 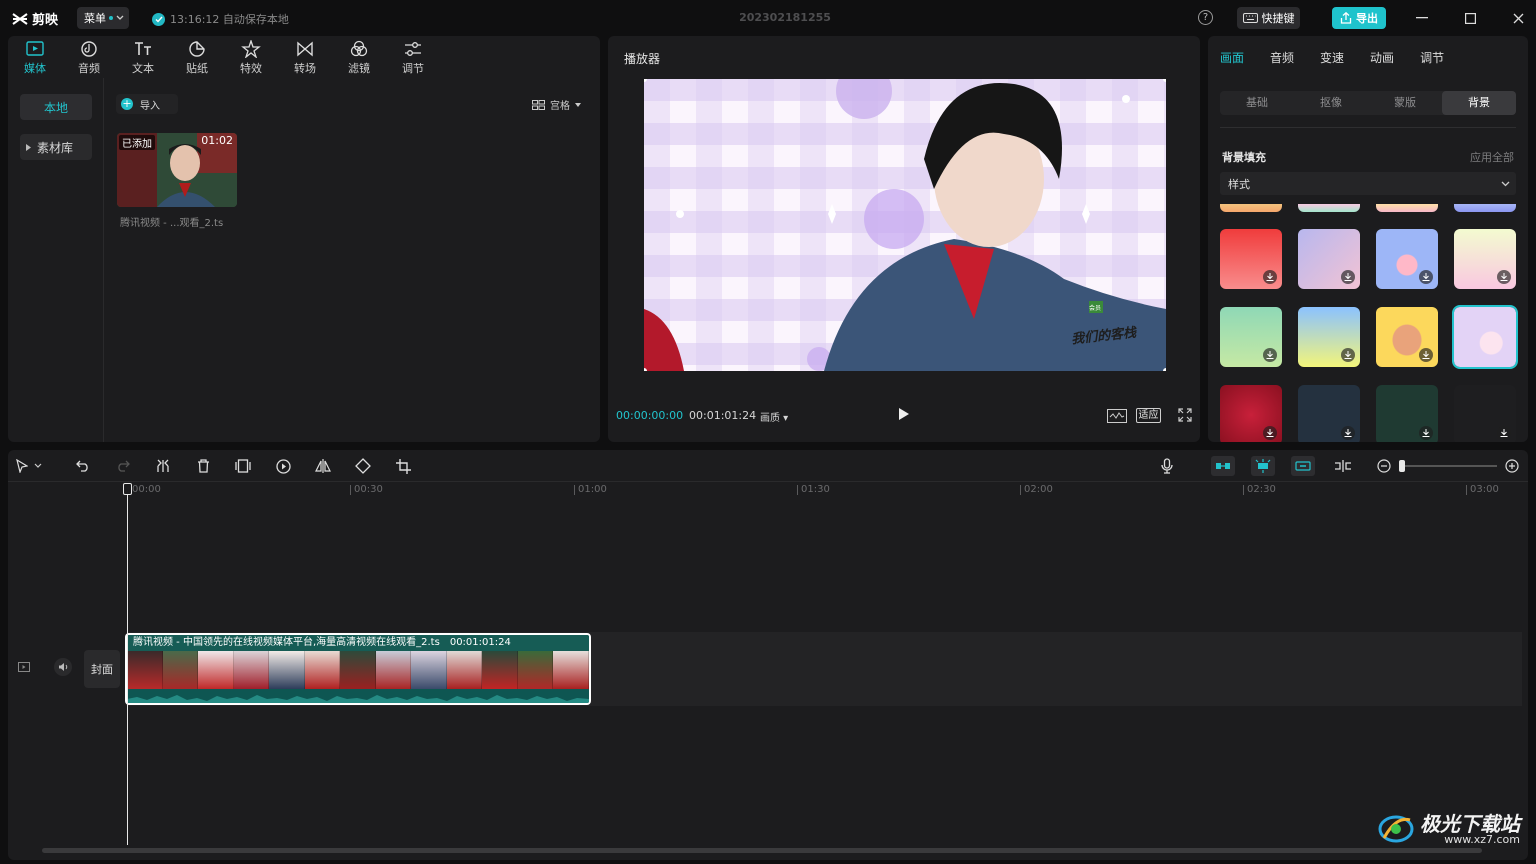 I want to click on tab-effects: 特效, so click(x=251, y=57).